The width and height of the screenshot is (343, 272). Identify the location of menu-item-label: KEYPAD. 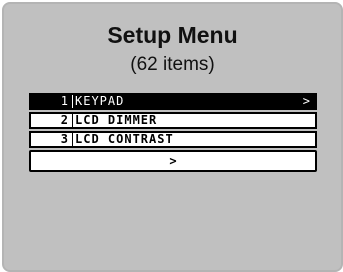
(100, 101).